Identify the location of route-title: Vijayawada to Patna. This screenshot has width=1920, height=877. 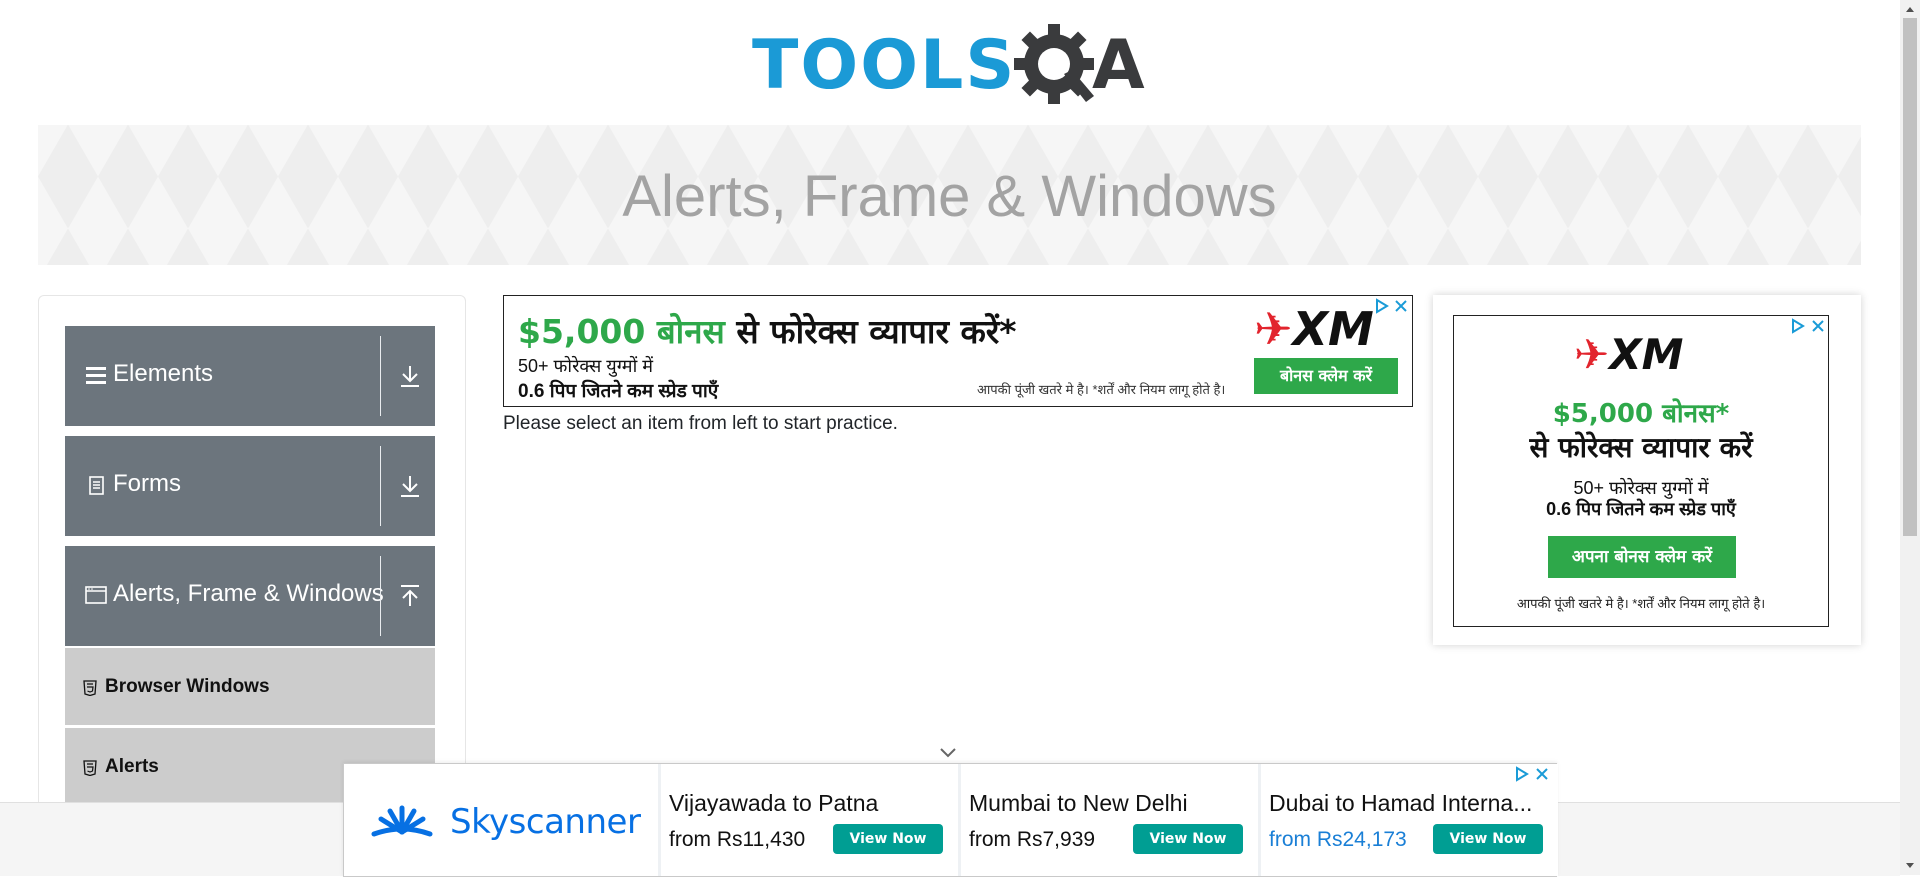
(774, 803).